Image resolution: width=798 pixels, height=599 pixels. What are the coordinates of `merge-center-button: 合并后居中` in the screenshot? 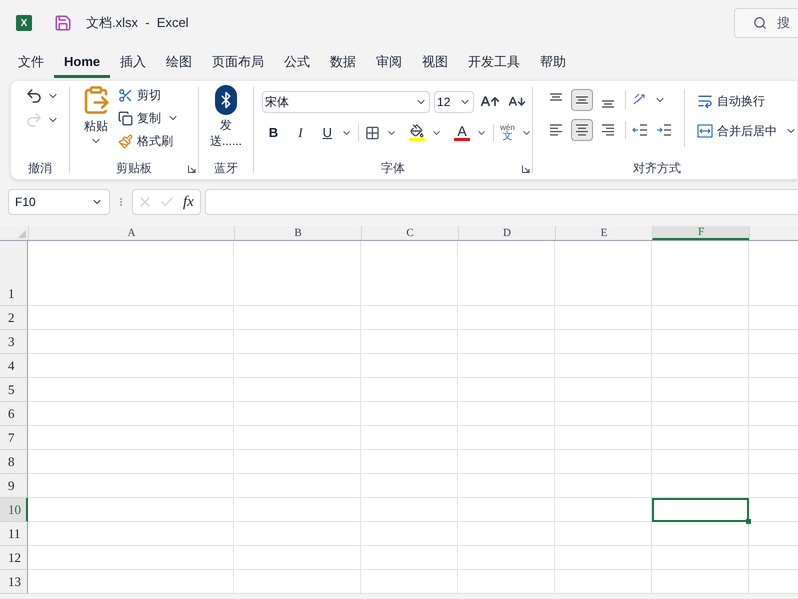 It's located at (737, 131).